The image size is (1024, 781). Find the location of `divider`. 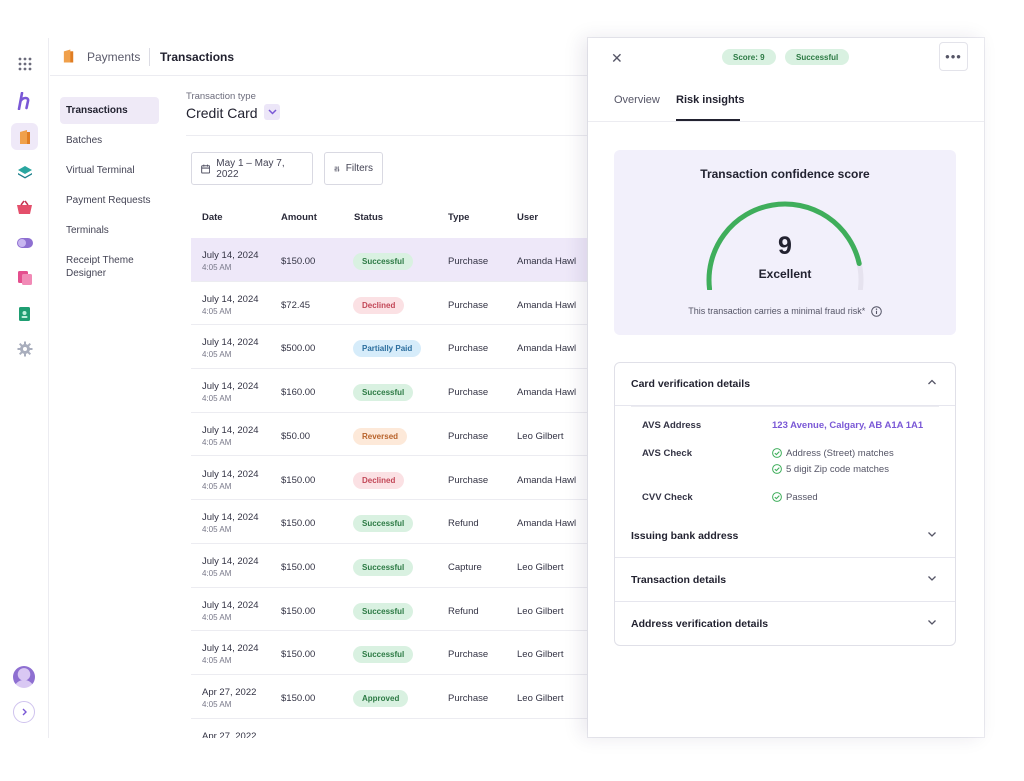

divider is located at coordinates (785, 406).